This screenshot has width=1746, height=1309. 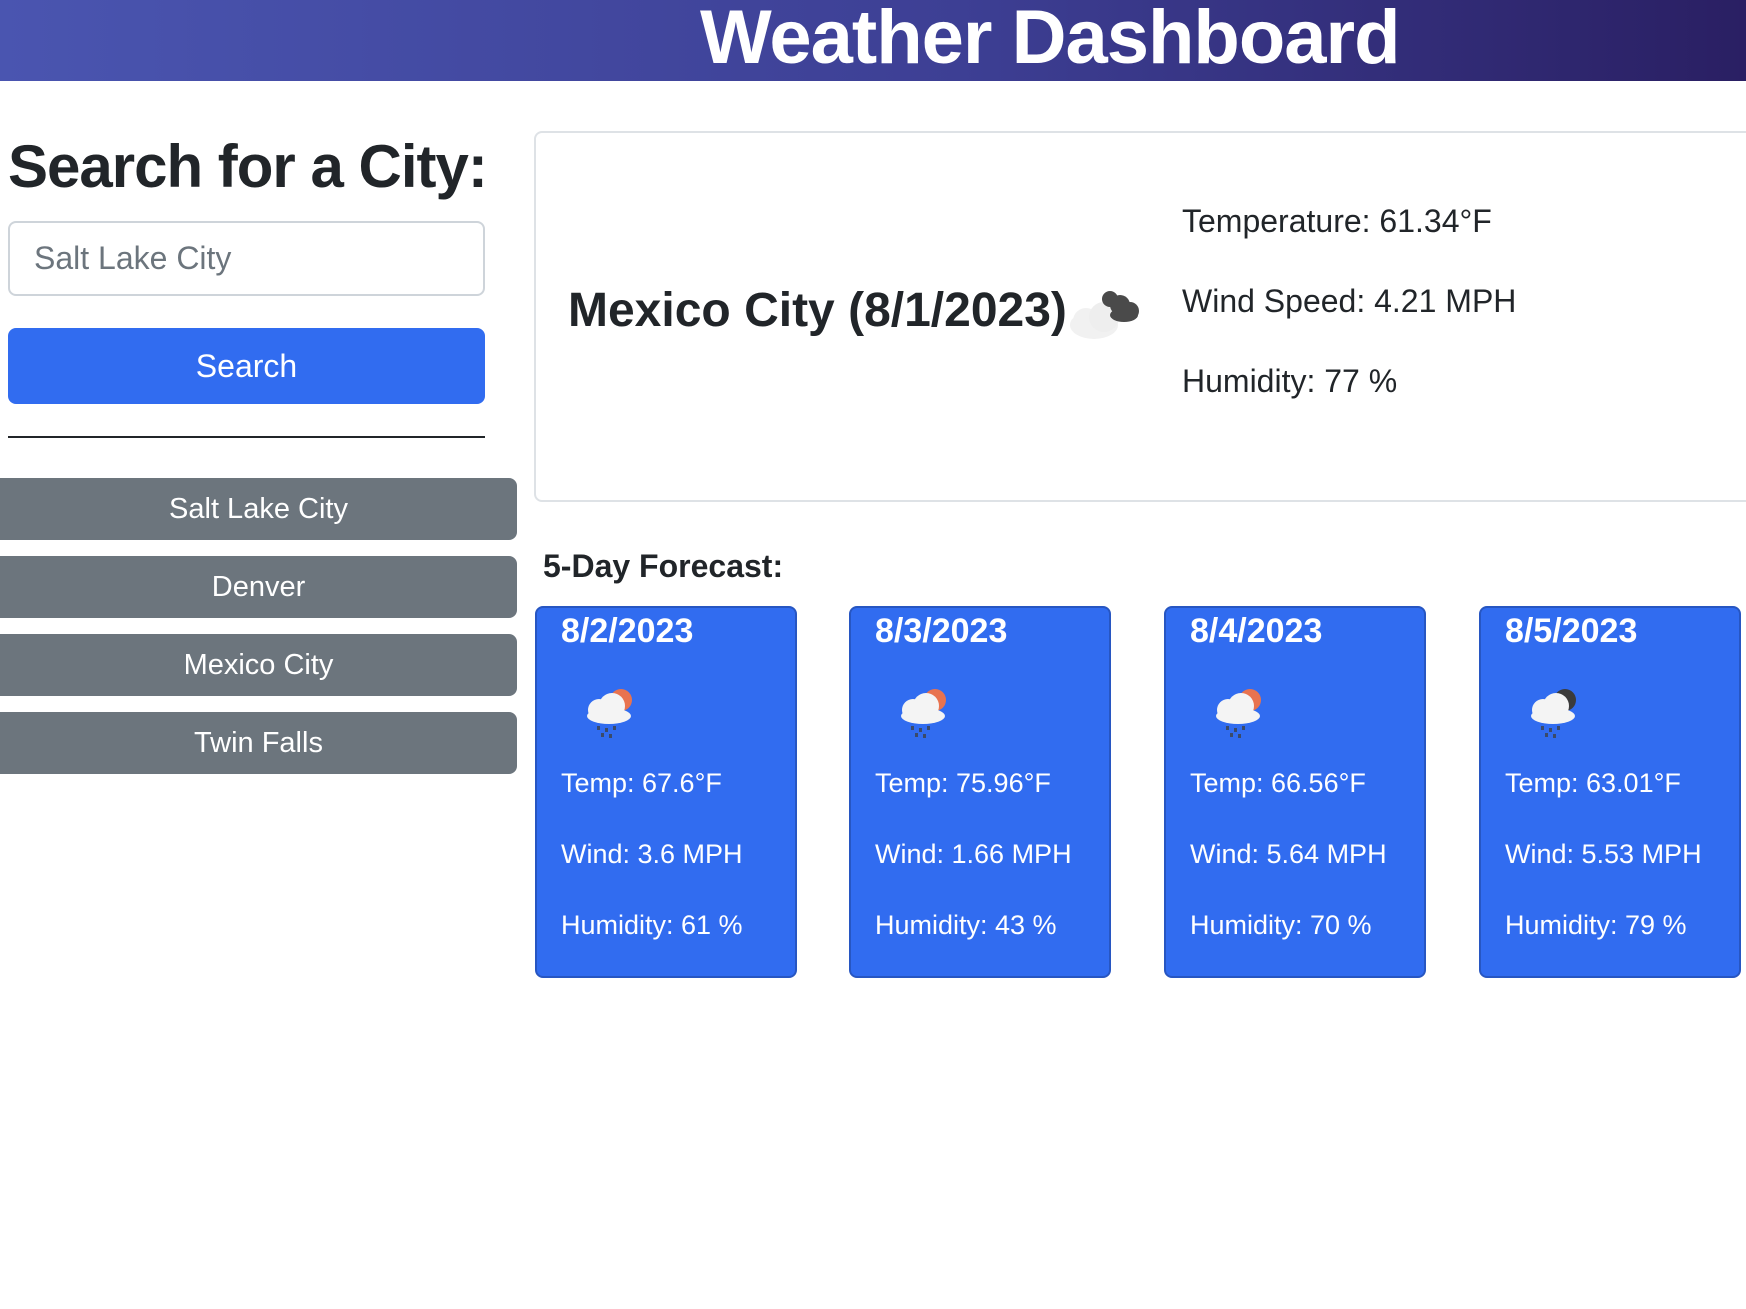 What do you see at coordinates (1278, 783) in the screenshot?
I see `forecast-temp: Temp: 66.56°F` at bounding box center [1278, 783].